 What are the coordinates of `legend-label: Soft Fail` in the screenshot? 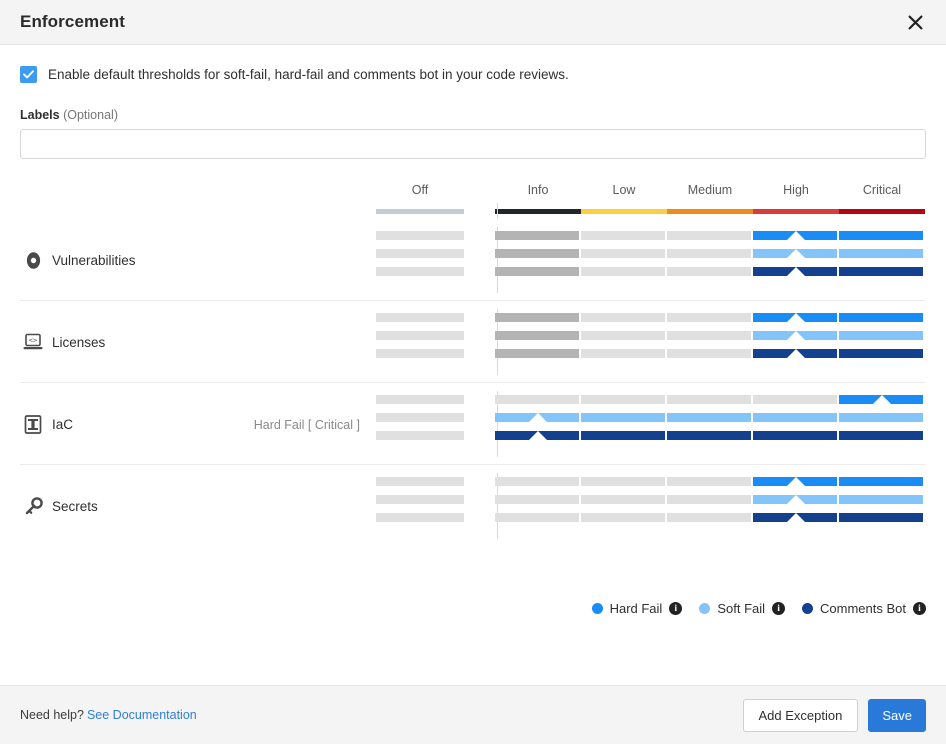 It's located at (741, 608).